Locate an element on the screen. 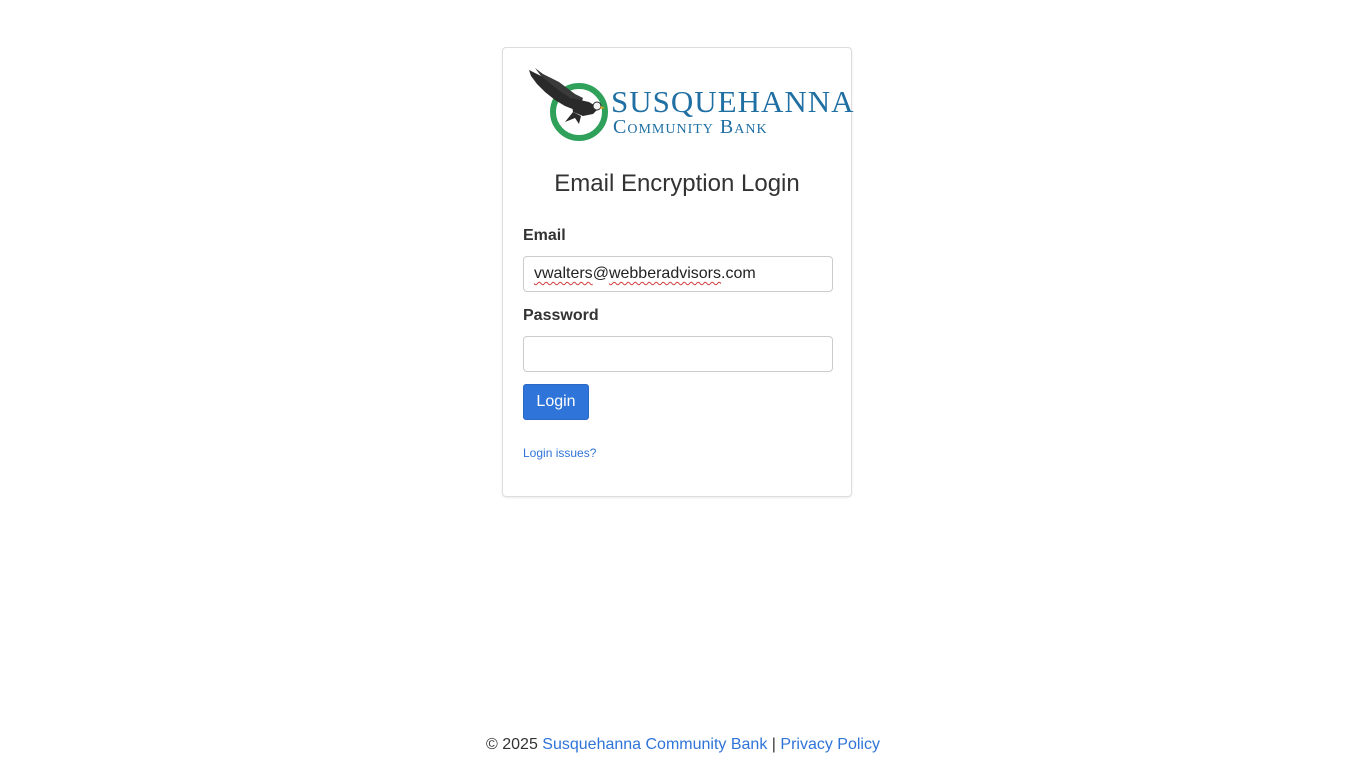  eagle-logo-icon is located at coordinates (568, 104).